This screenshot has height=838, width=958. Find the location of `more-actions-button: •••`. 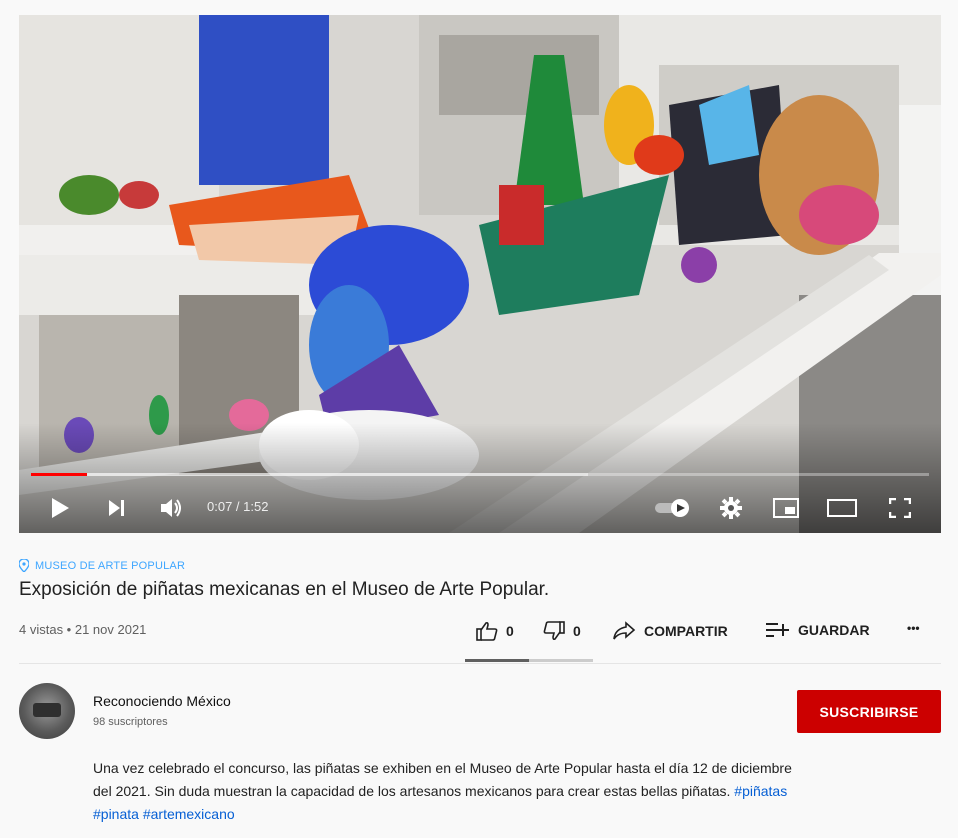

more-actions-button: ••• is located at coordinates (913, 628).